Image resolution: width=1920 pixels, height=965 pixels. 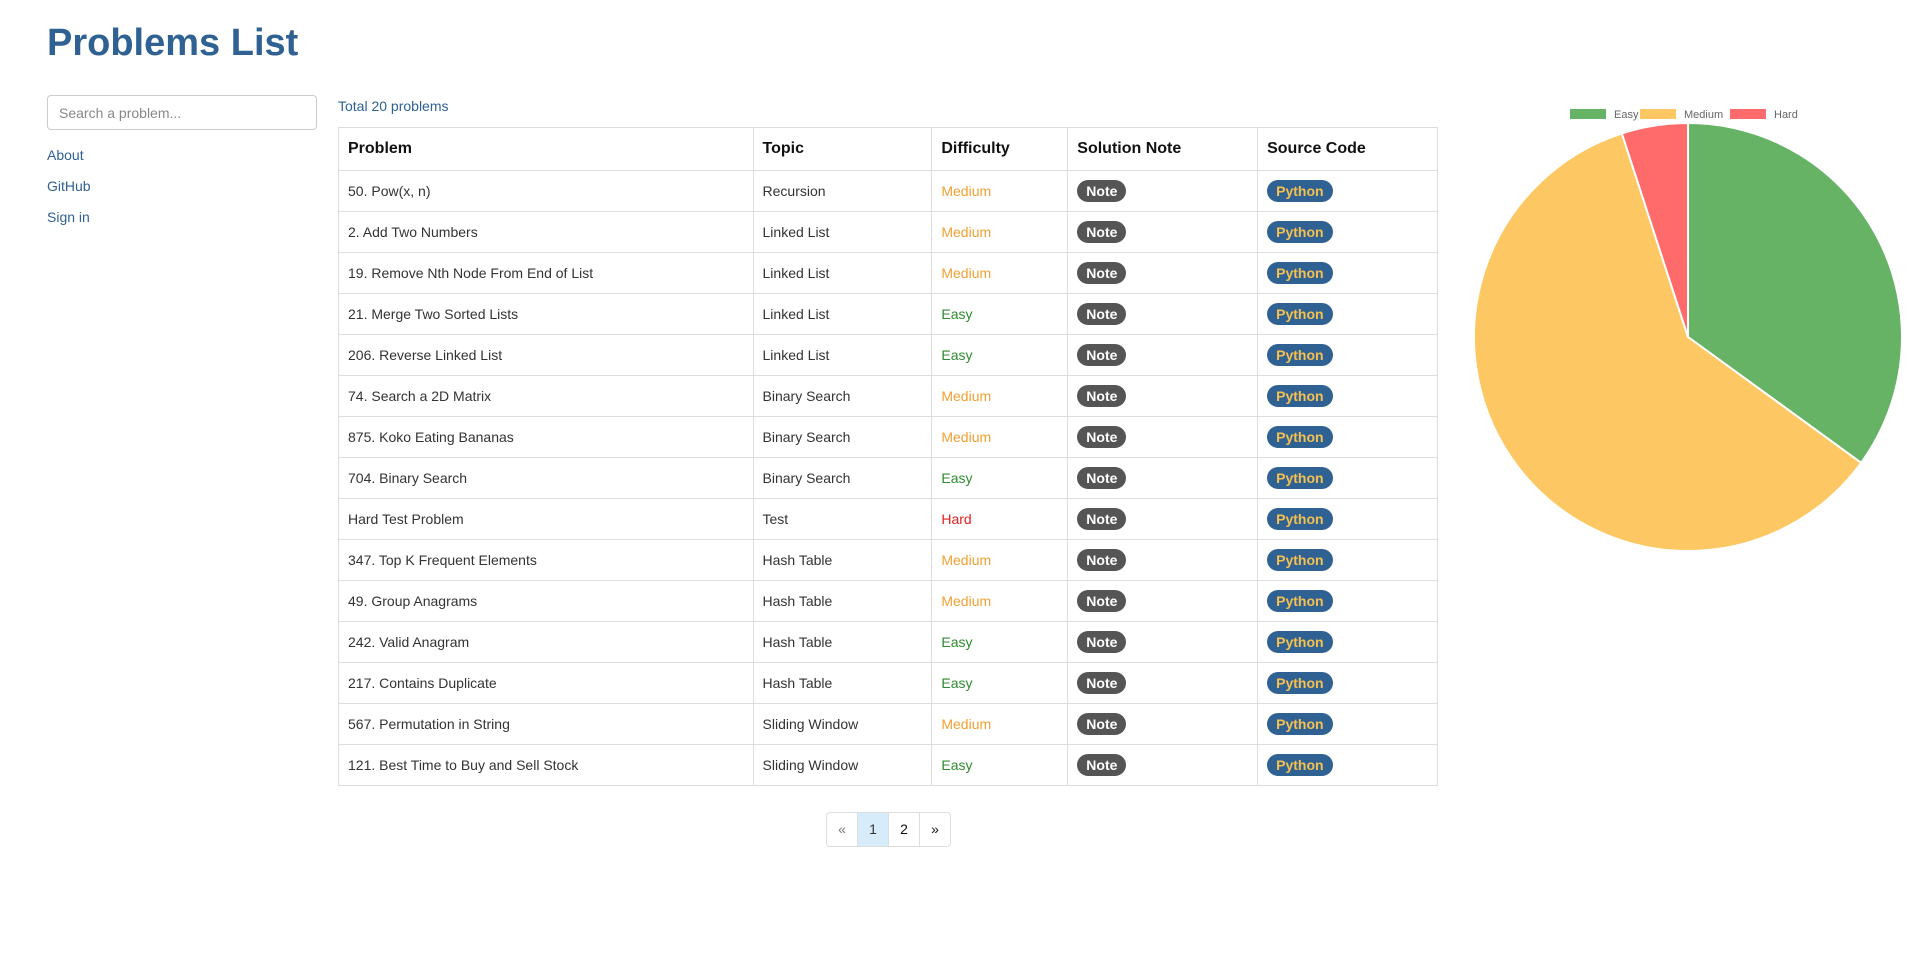 I want to click on problem-cell: 242. Valid Anagram, so click(x=546, y=642).